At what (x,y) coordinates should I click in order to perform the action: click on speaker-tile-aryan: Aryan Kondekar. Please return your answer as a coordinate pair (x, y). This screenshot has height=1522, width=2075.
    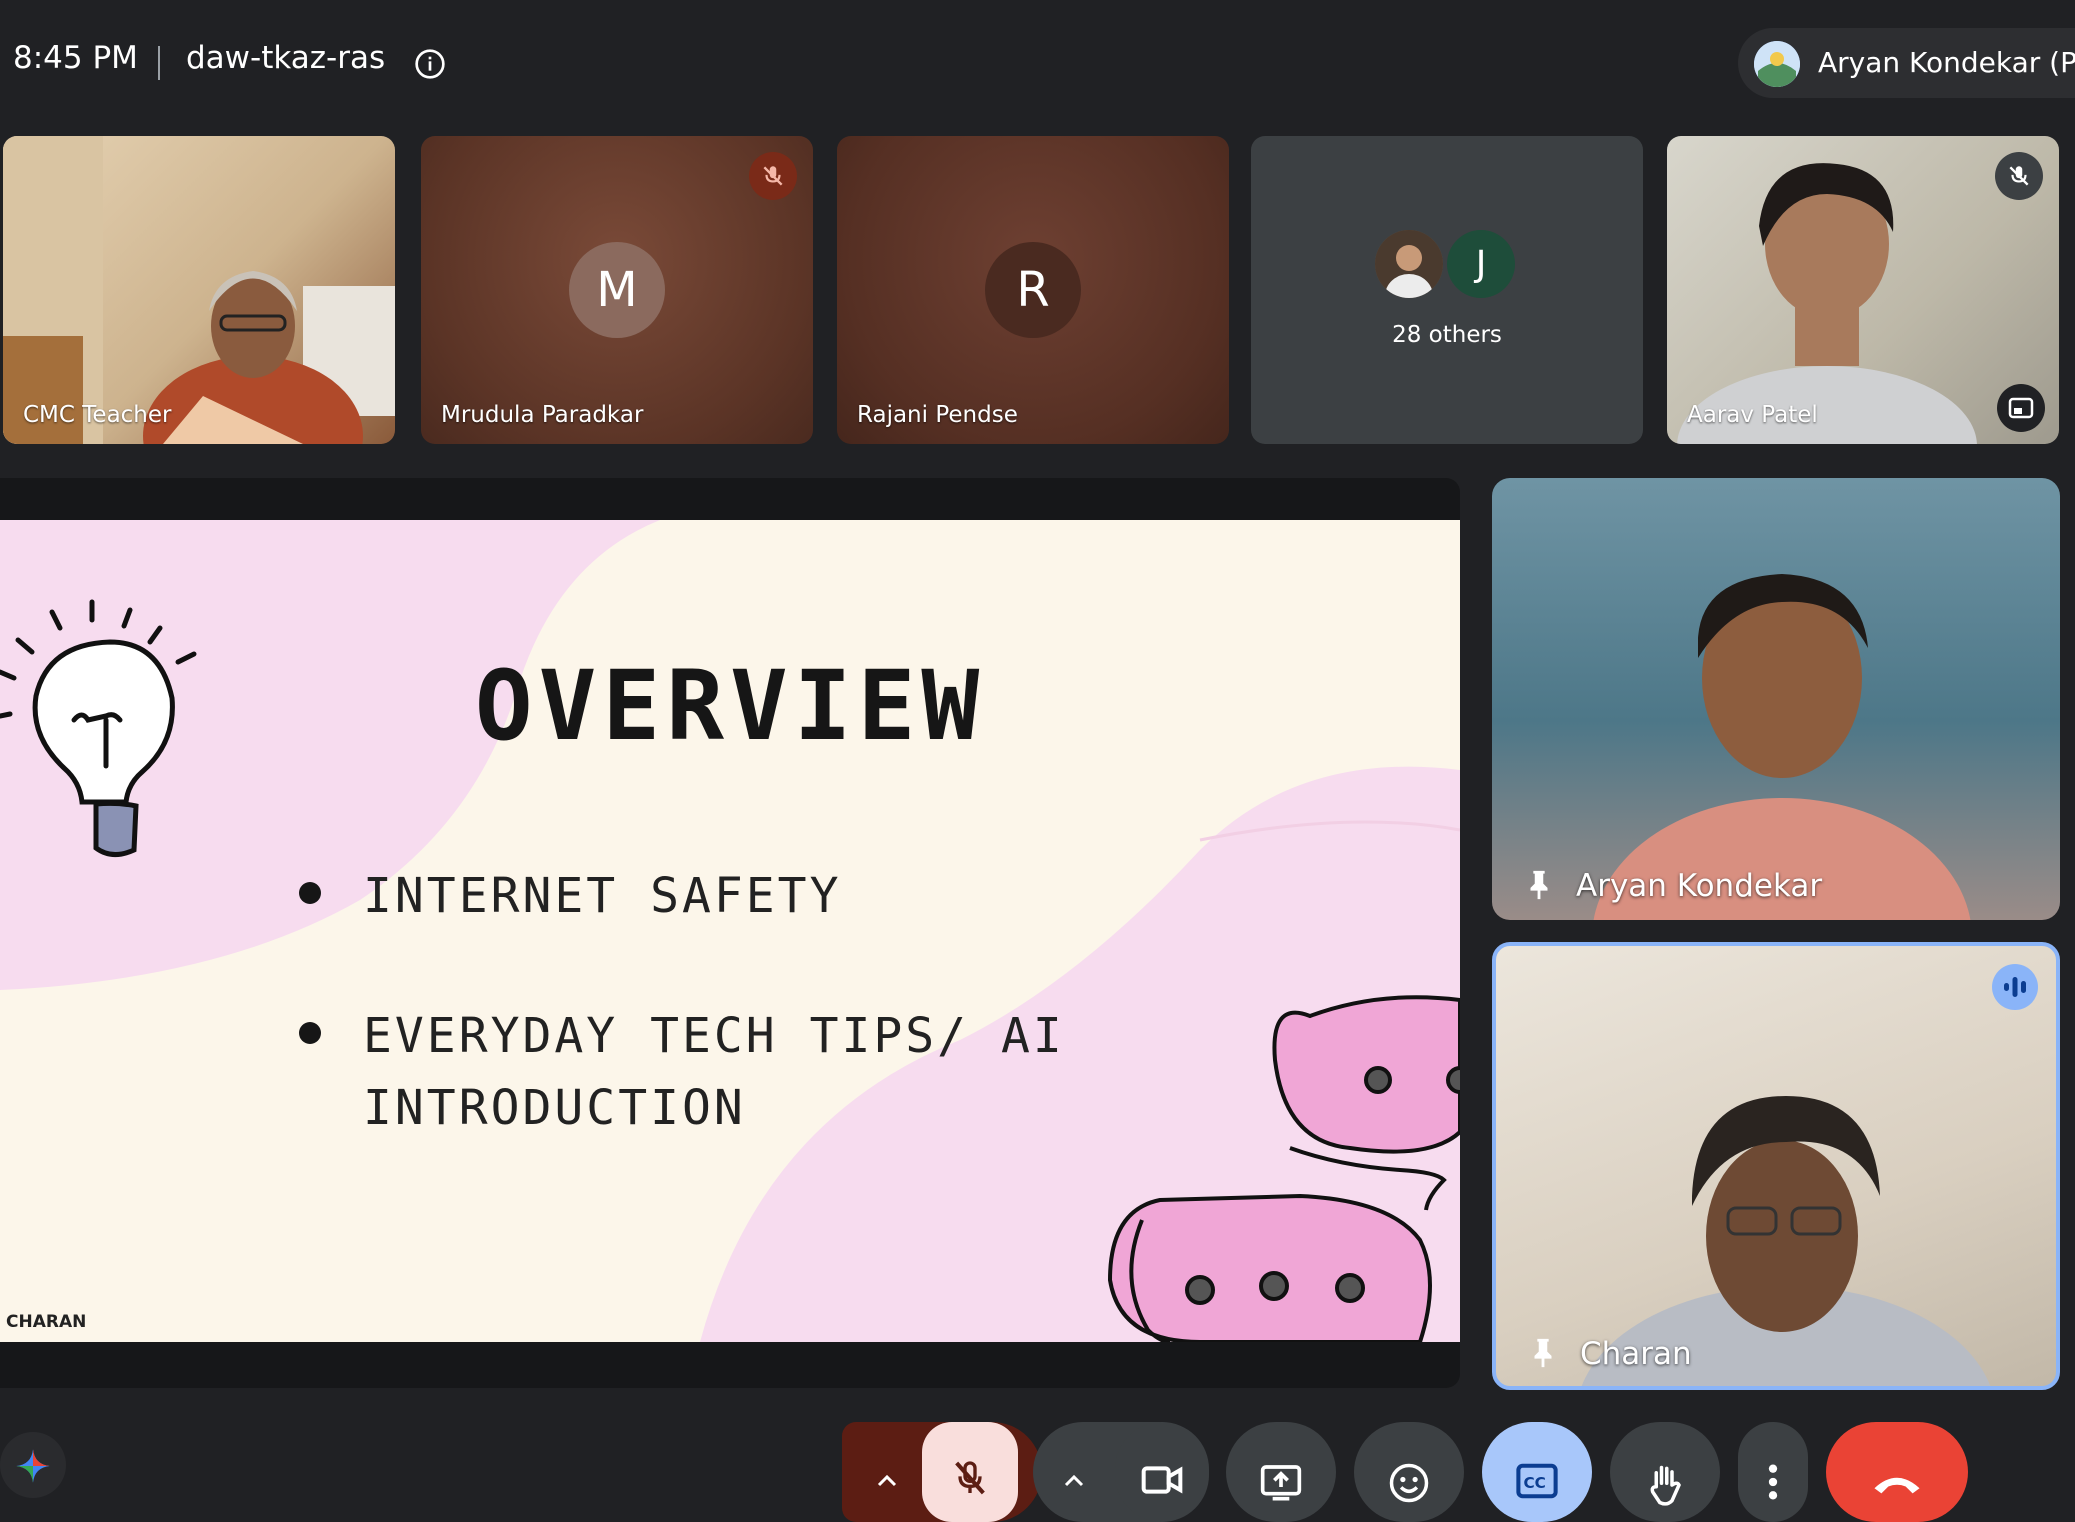
    Looking at the image, I should click on (1776, 699).